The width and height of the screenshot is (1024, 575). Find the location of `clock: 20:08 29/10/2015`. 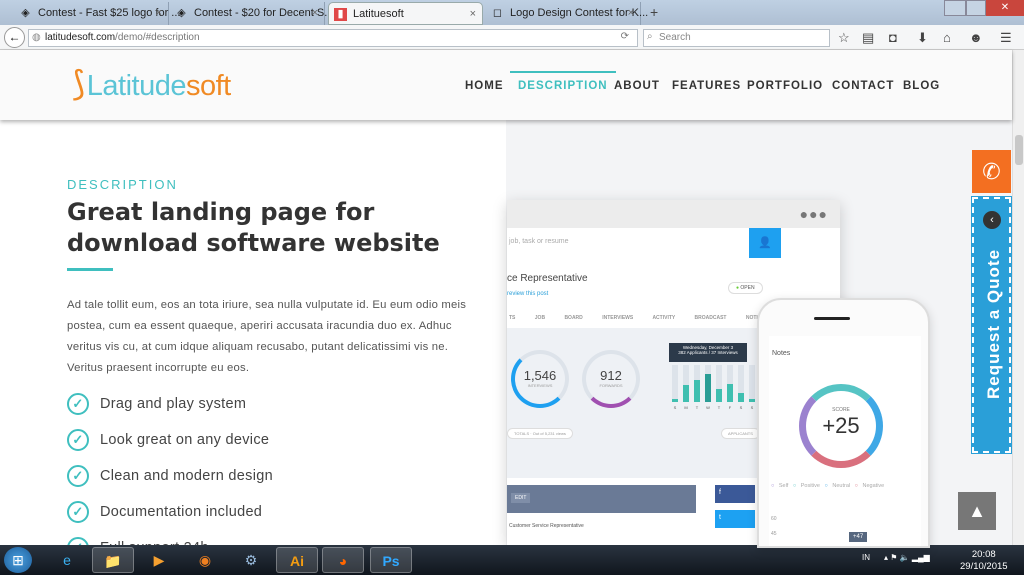

clock: 20:08 29/10/2015 is located at coordinates (984, 561).